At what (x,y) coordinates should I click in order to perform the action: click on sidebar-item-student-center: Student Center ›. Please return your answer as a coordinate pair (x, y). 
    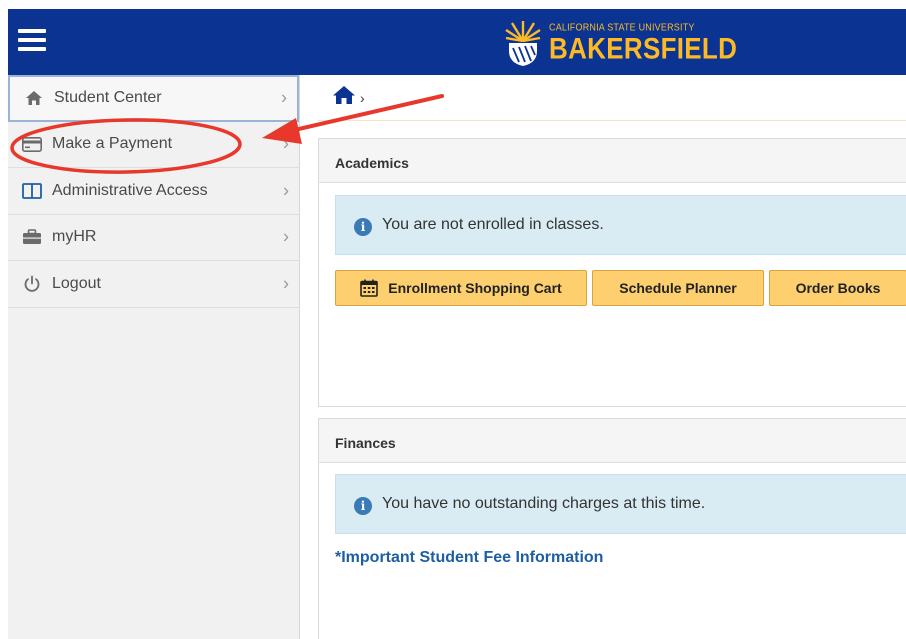
    Looking at the image, I should click on (153, 98).